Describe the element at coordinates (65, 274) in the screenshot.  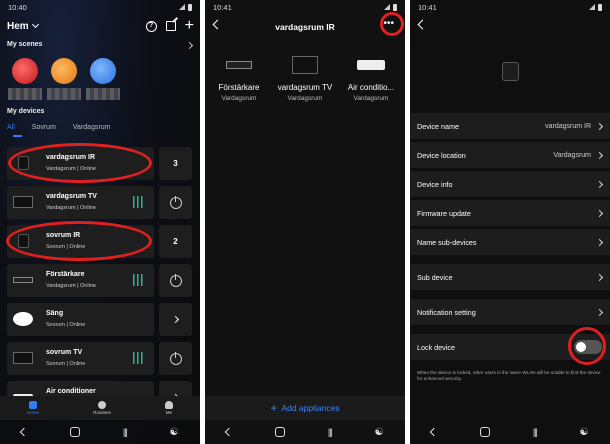
I see `device-name: Förstärkare` at that location.